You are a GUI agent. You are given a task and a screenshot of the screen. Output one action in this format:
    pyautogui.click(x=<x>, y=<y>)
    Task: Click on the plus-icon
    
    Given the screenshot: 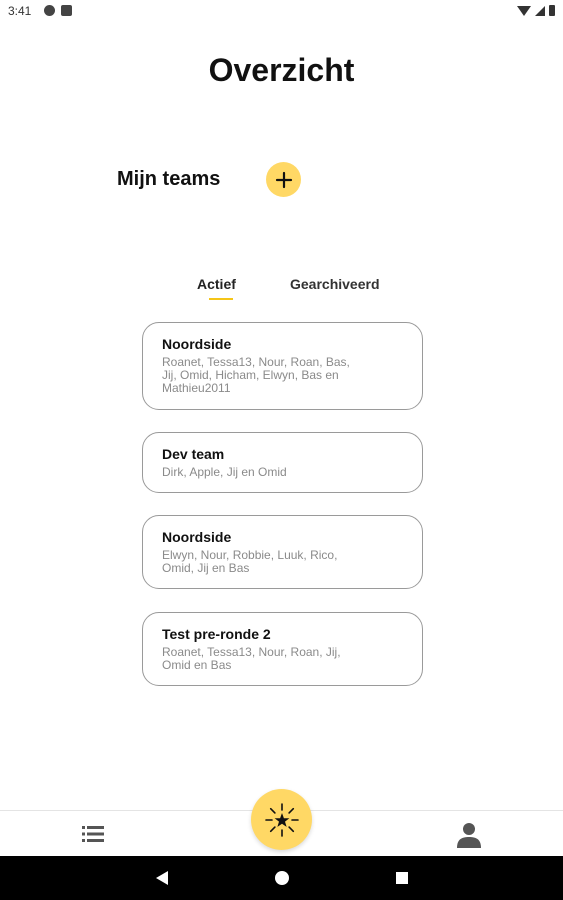 What is the action you would take?
    pyautogui.click(x=283, y=179)
    